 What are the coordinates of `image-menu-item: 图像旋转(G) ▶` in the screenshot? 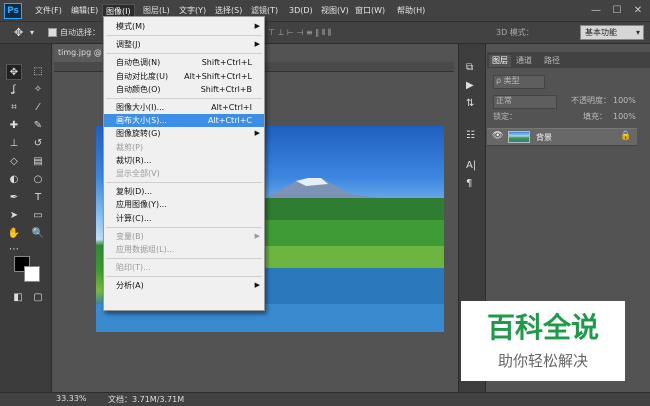 It's located at (184, 133).